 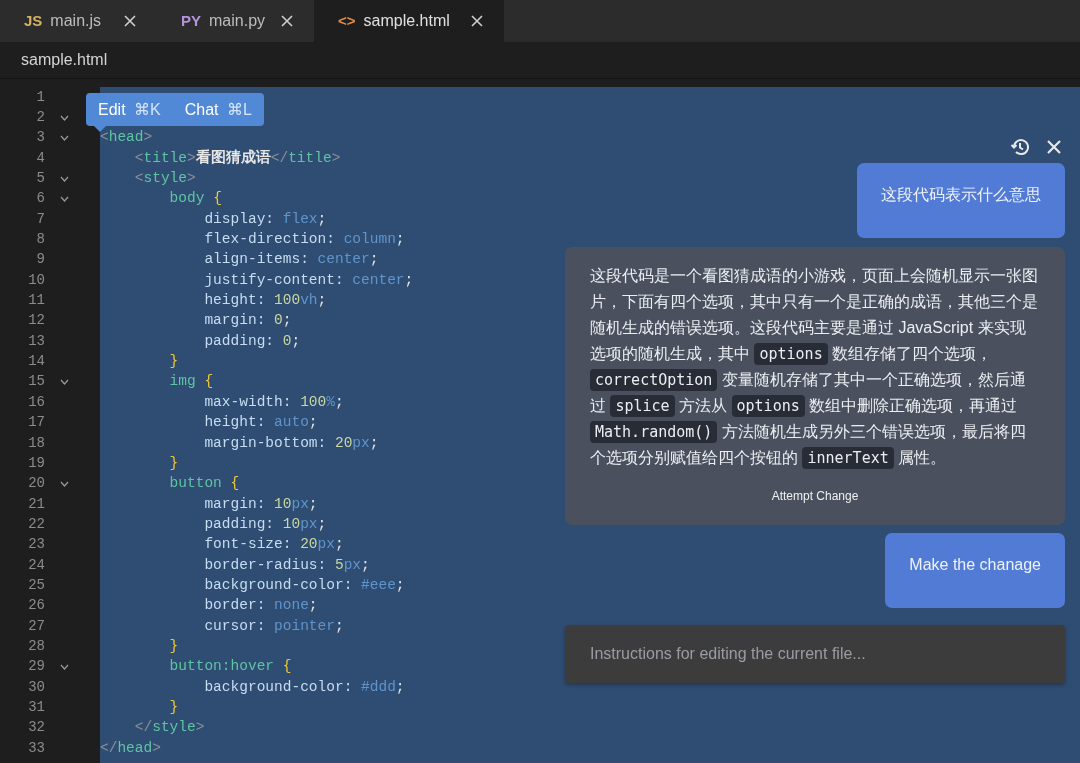 What do you see at coordinates (260, 423) in the screenshot?
I see `code-line: height: auto;` at bounding box center [260, 423].